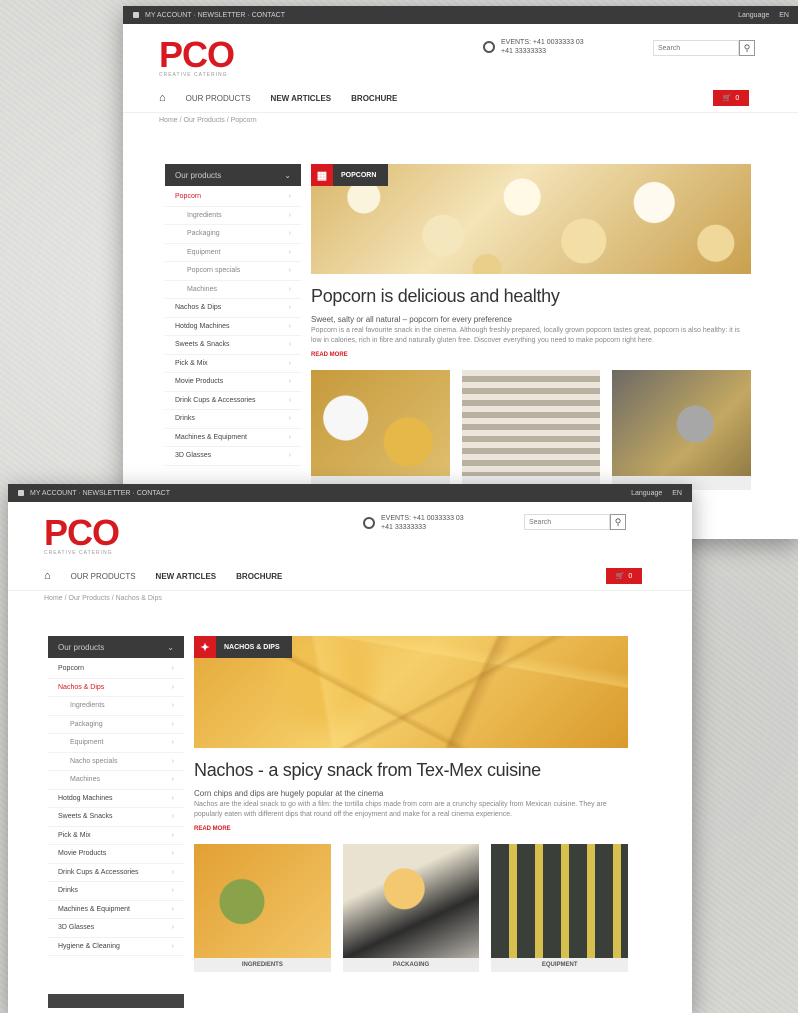  I want to click on main-nav: ⌂ OUR PRODUCTS NEW ARTICLES BROCHURE 🛒 0, so click(350, 576).